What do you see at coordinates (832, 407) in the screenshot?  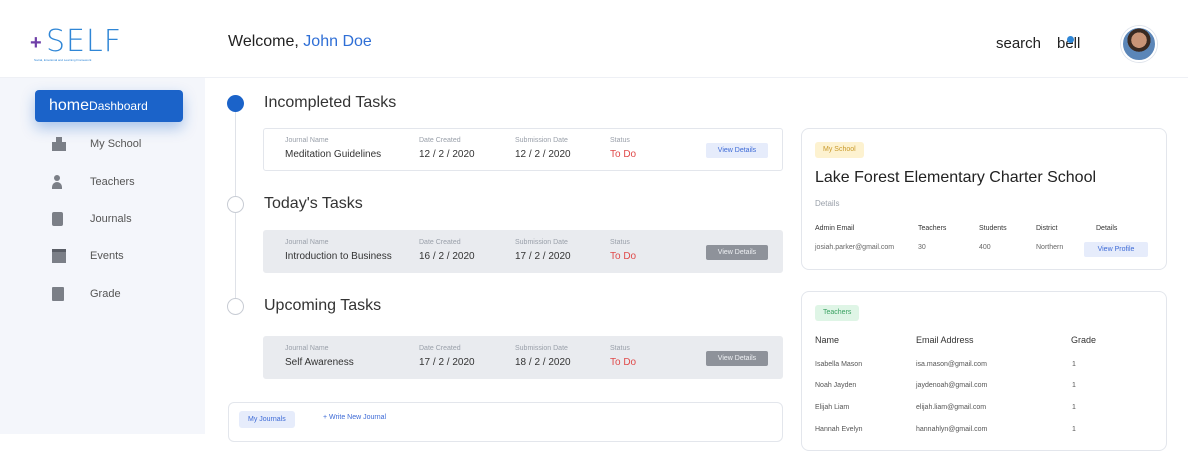 I see `teacher-name: Elijah Liam` at bounding box center [832, 407].